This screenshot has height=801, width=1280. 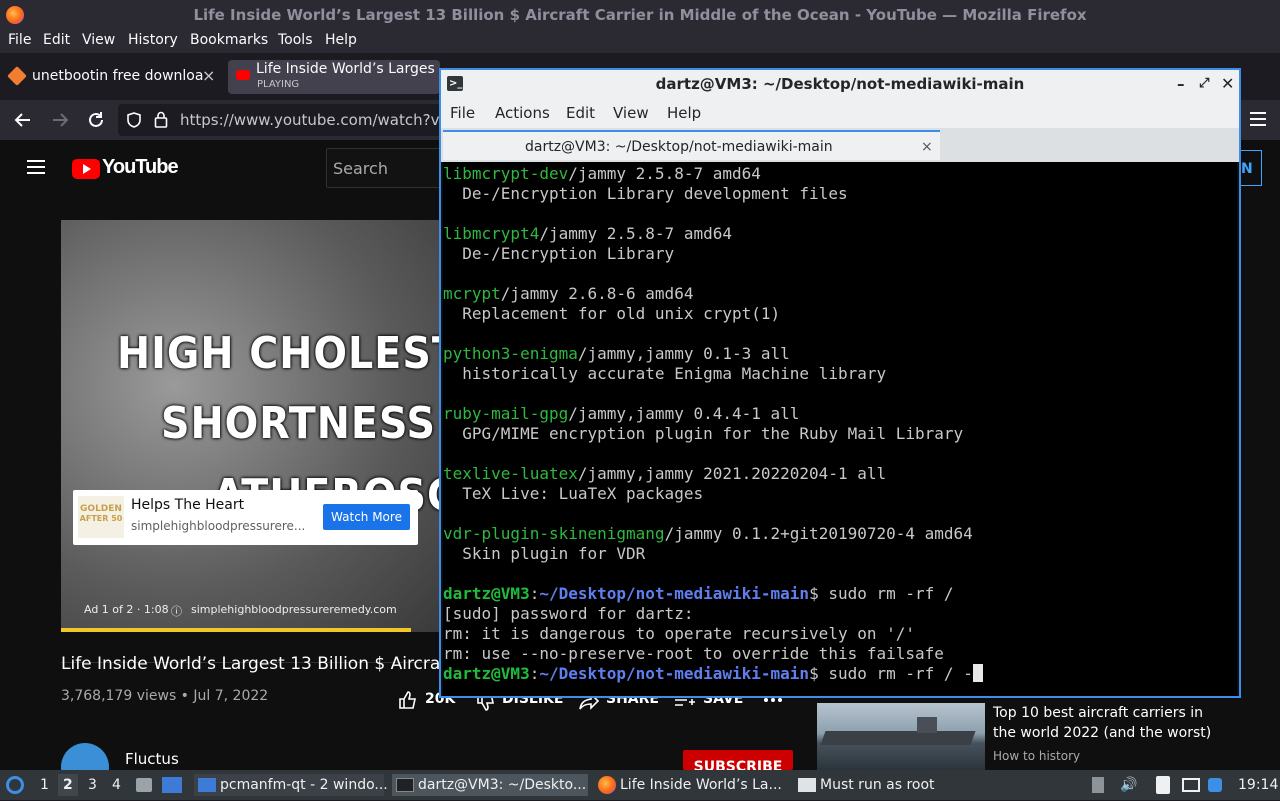 What do you see at coordinates (207, 785) in the screenshot?
I see `folder-icon` at bounding box center [207, 785].